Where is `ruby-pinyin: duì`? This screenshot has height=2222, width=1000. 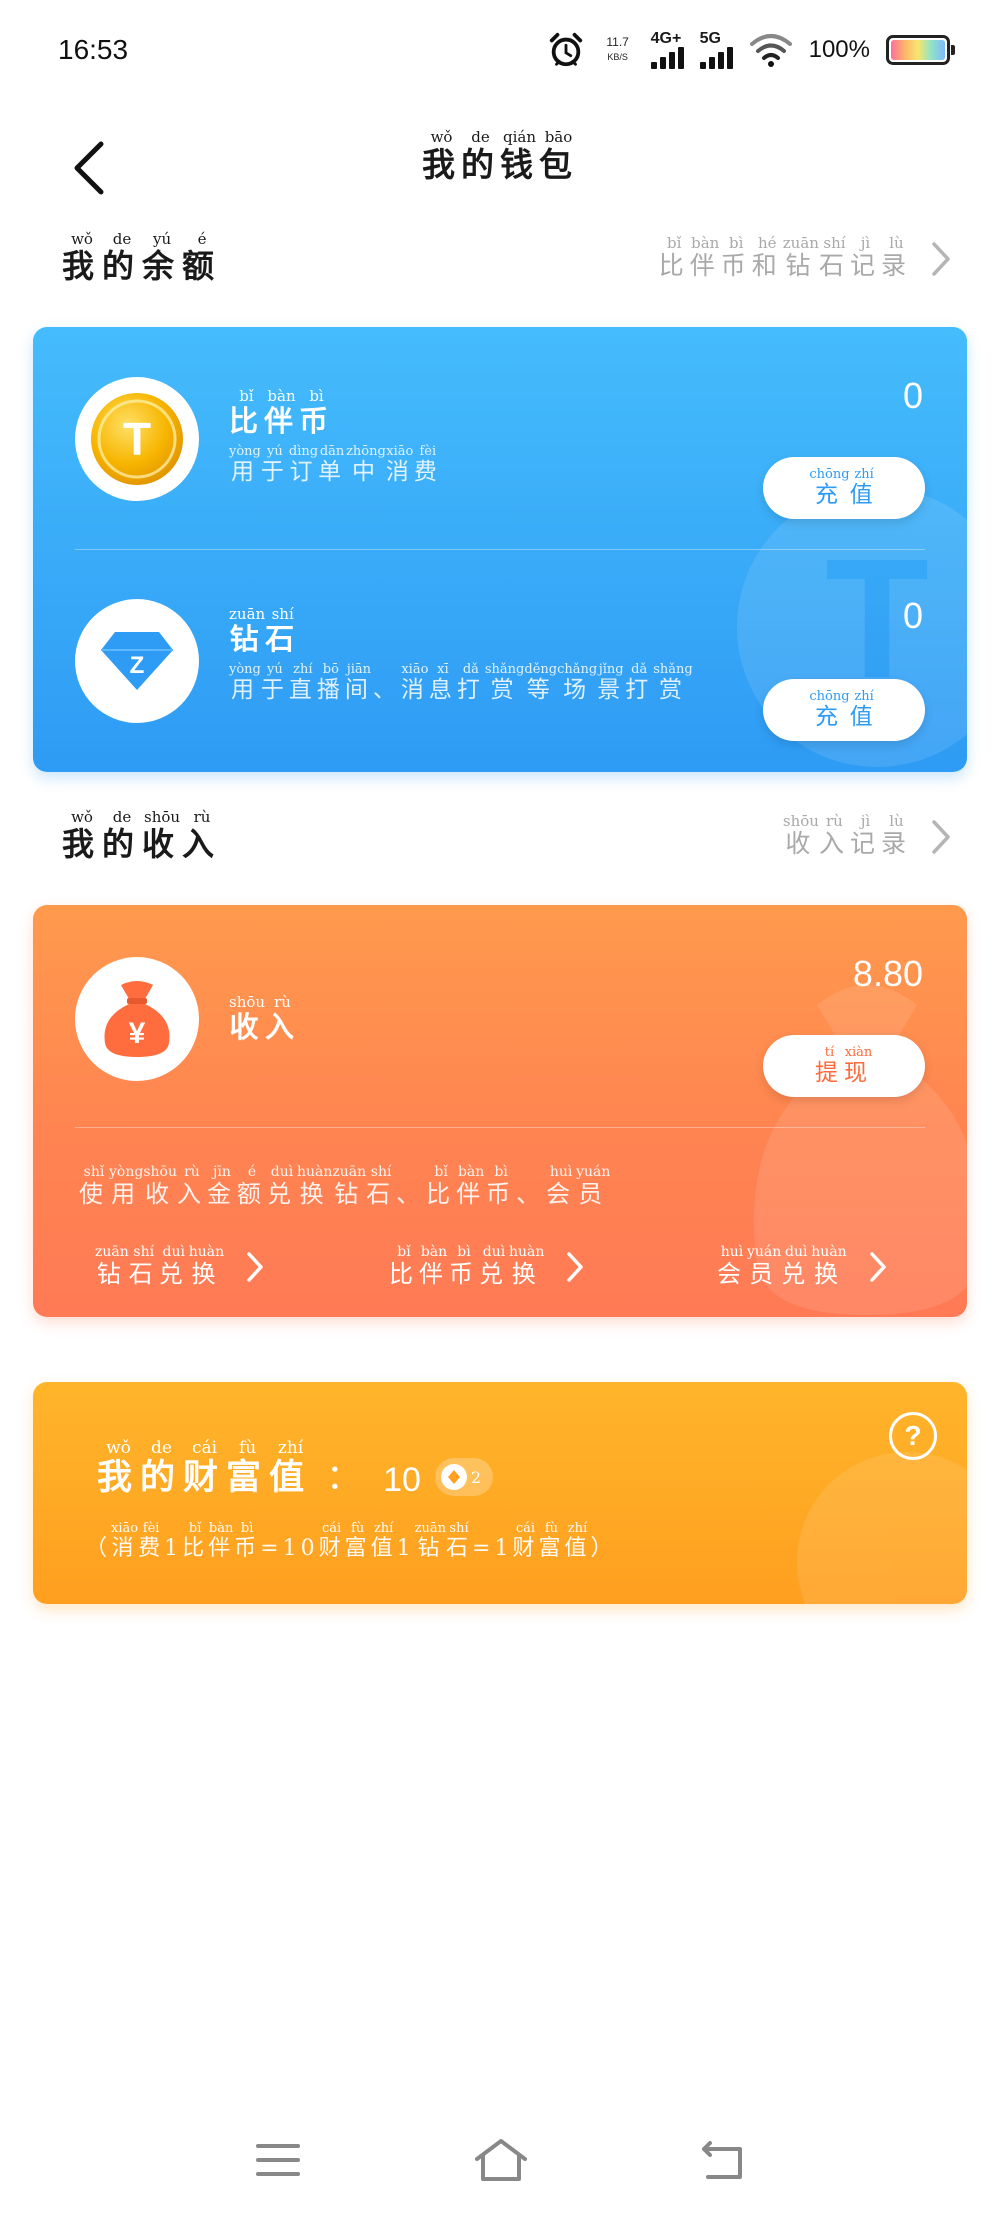 ruby-pinyin: duì is located at coordinates (281, 1172).